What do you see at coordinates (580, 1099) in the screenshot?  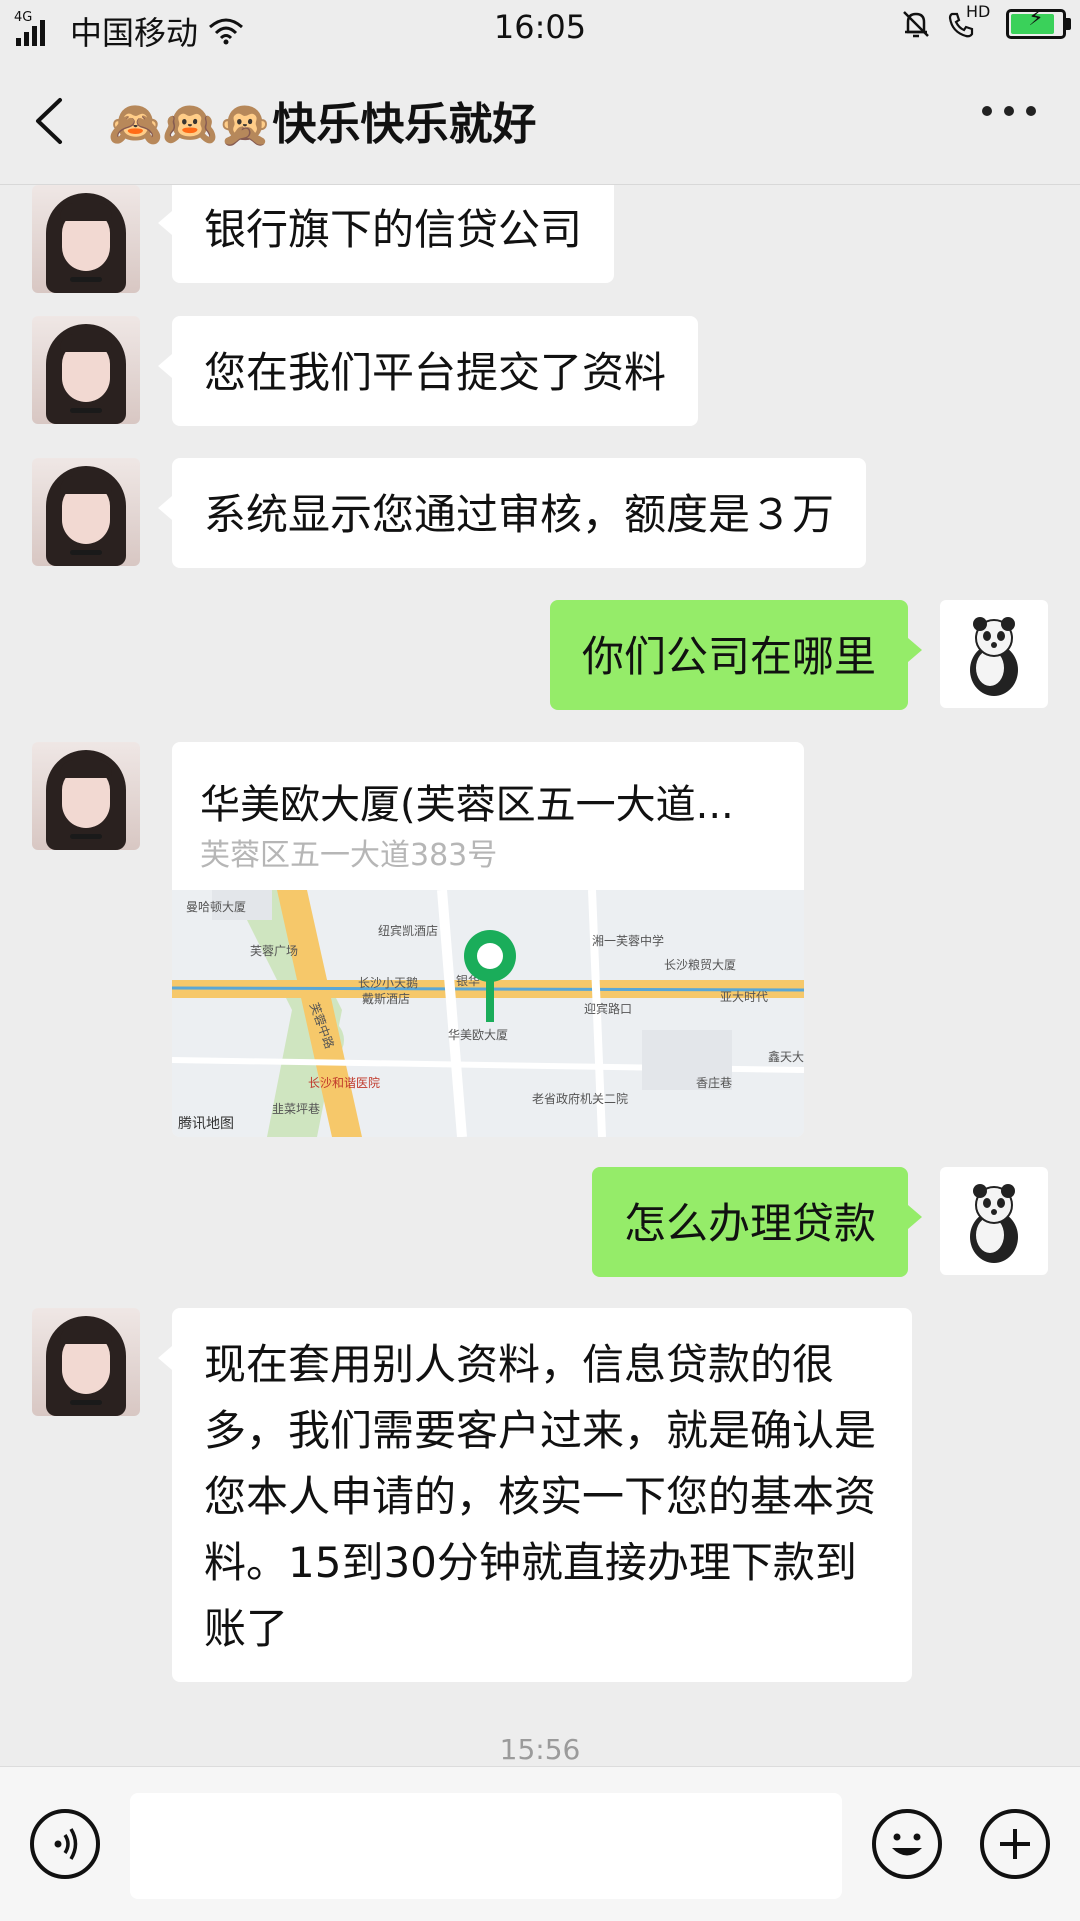 I see `map-label: 老省政府机关二院` at bounding box center [580, 1099].